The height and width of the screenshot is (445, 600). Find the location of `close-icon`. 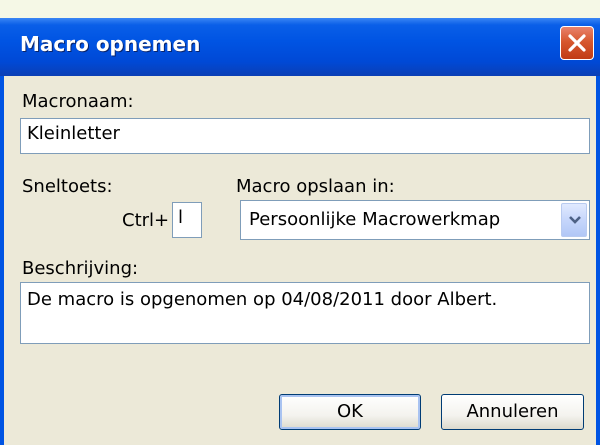

close-icon is located at coordinates (577, 43).